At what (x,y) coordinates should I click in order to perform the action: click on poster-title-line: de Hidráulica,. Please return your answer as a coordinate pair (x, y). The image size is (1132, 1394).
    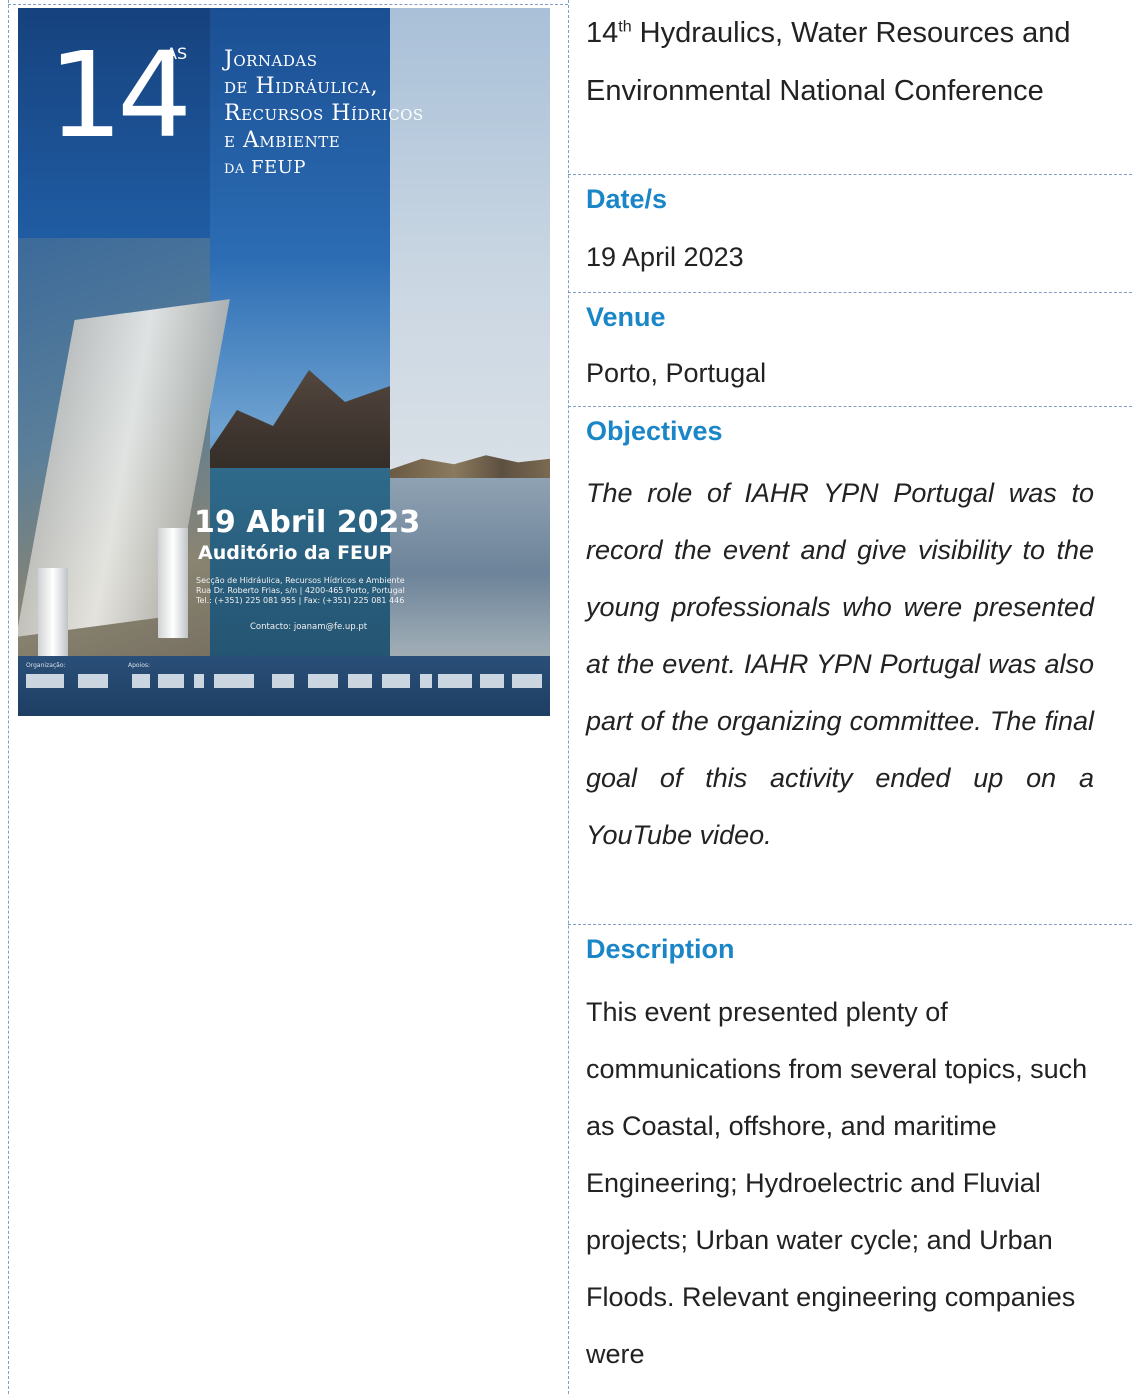
    Looking at the image, I should click on (301, 86).